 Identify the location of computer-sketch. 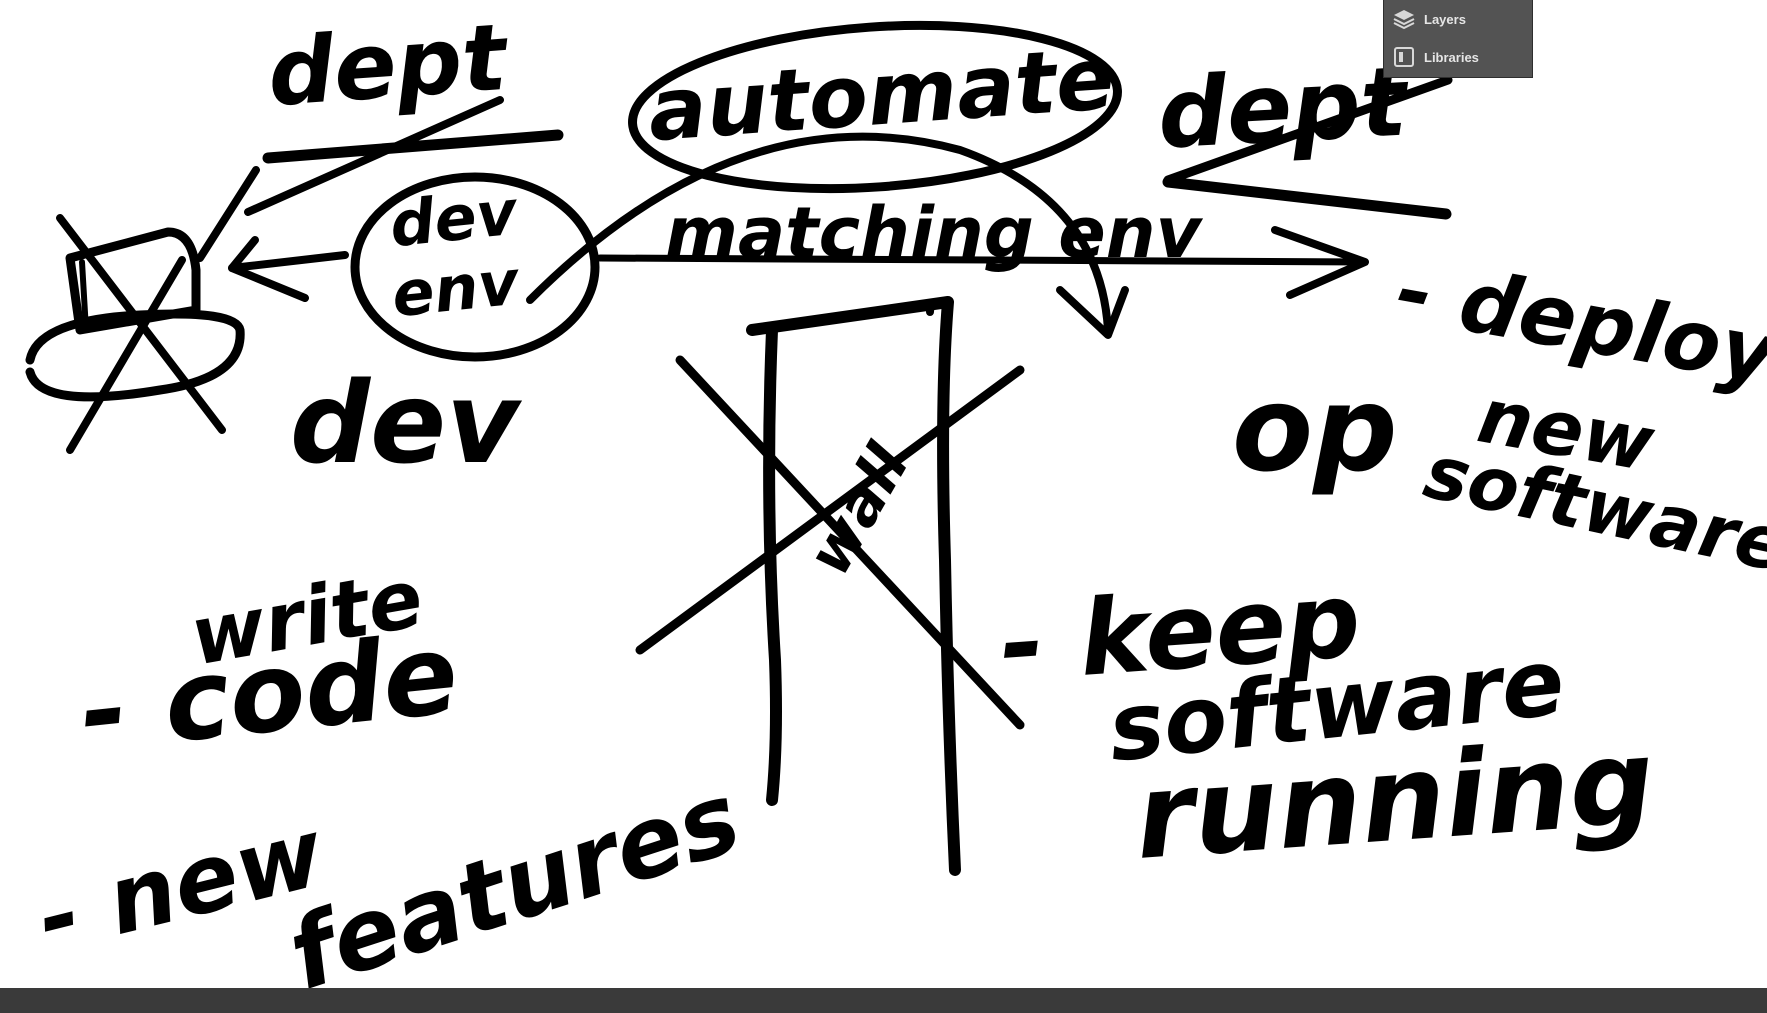
(135, 334).